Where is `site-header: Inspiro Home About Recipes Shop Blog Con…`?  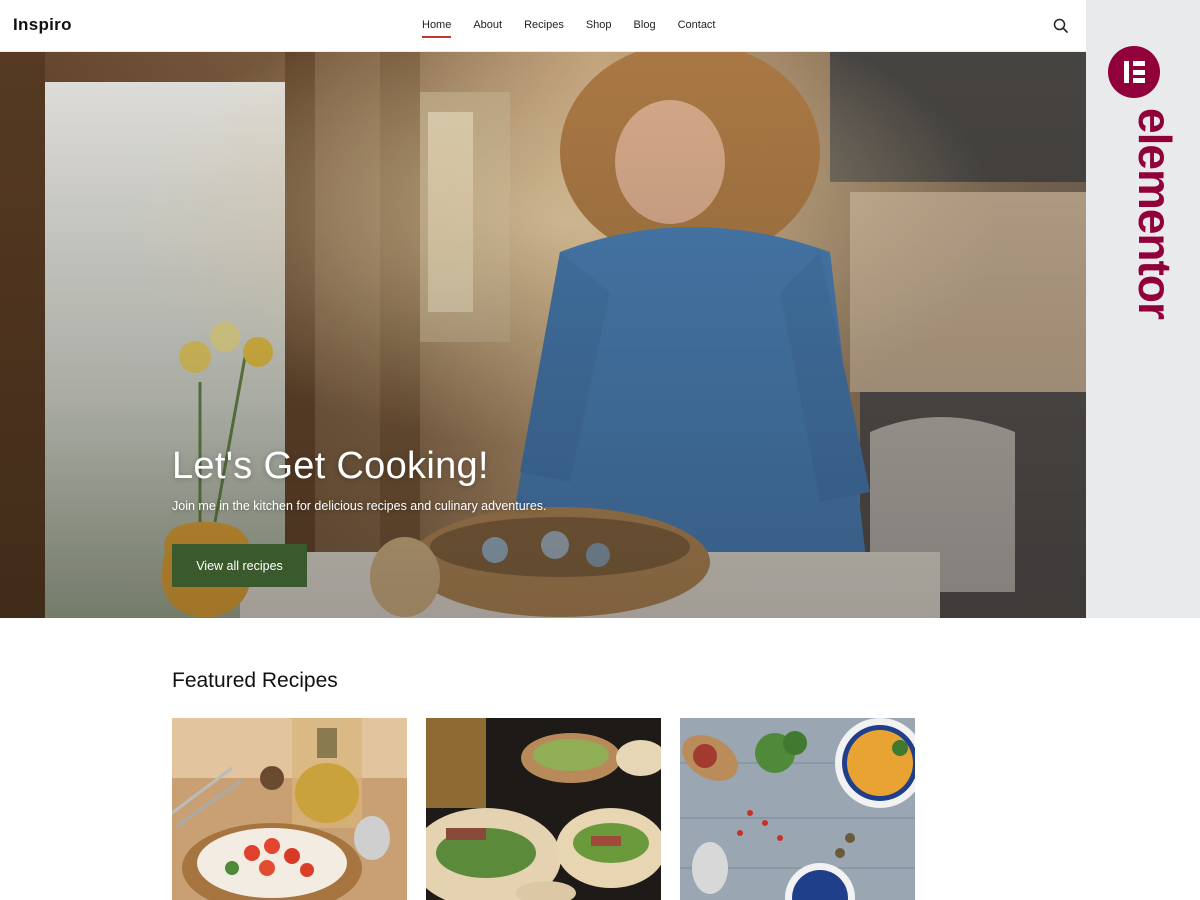
site-header: Inspiro Home About Recipes Shop Blog Con… is located at coordinates (543, 26).